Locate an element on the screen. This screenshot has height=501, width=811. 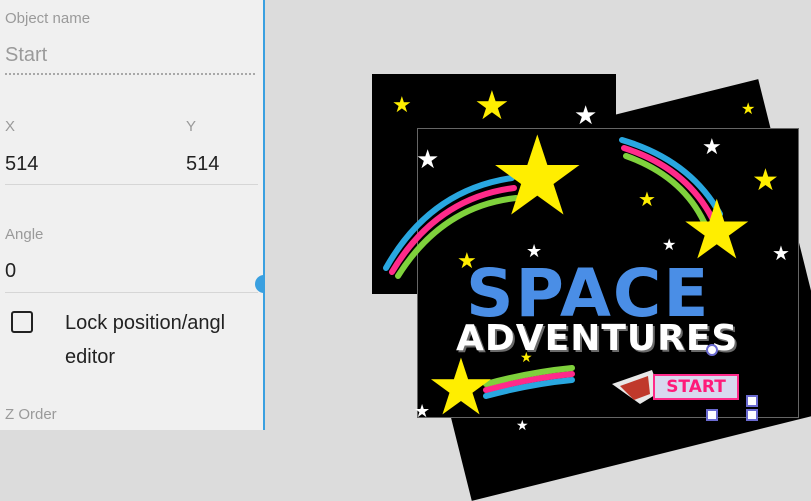
xy-divider is located at coordinates (131, 184).